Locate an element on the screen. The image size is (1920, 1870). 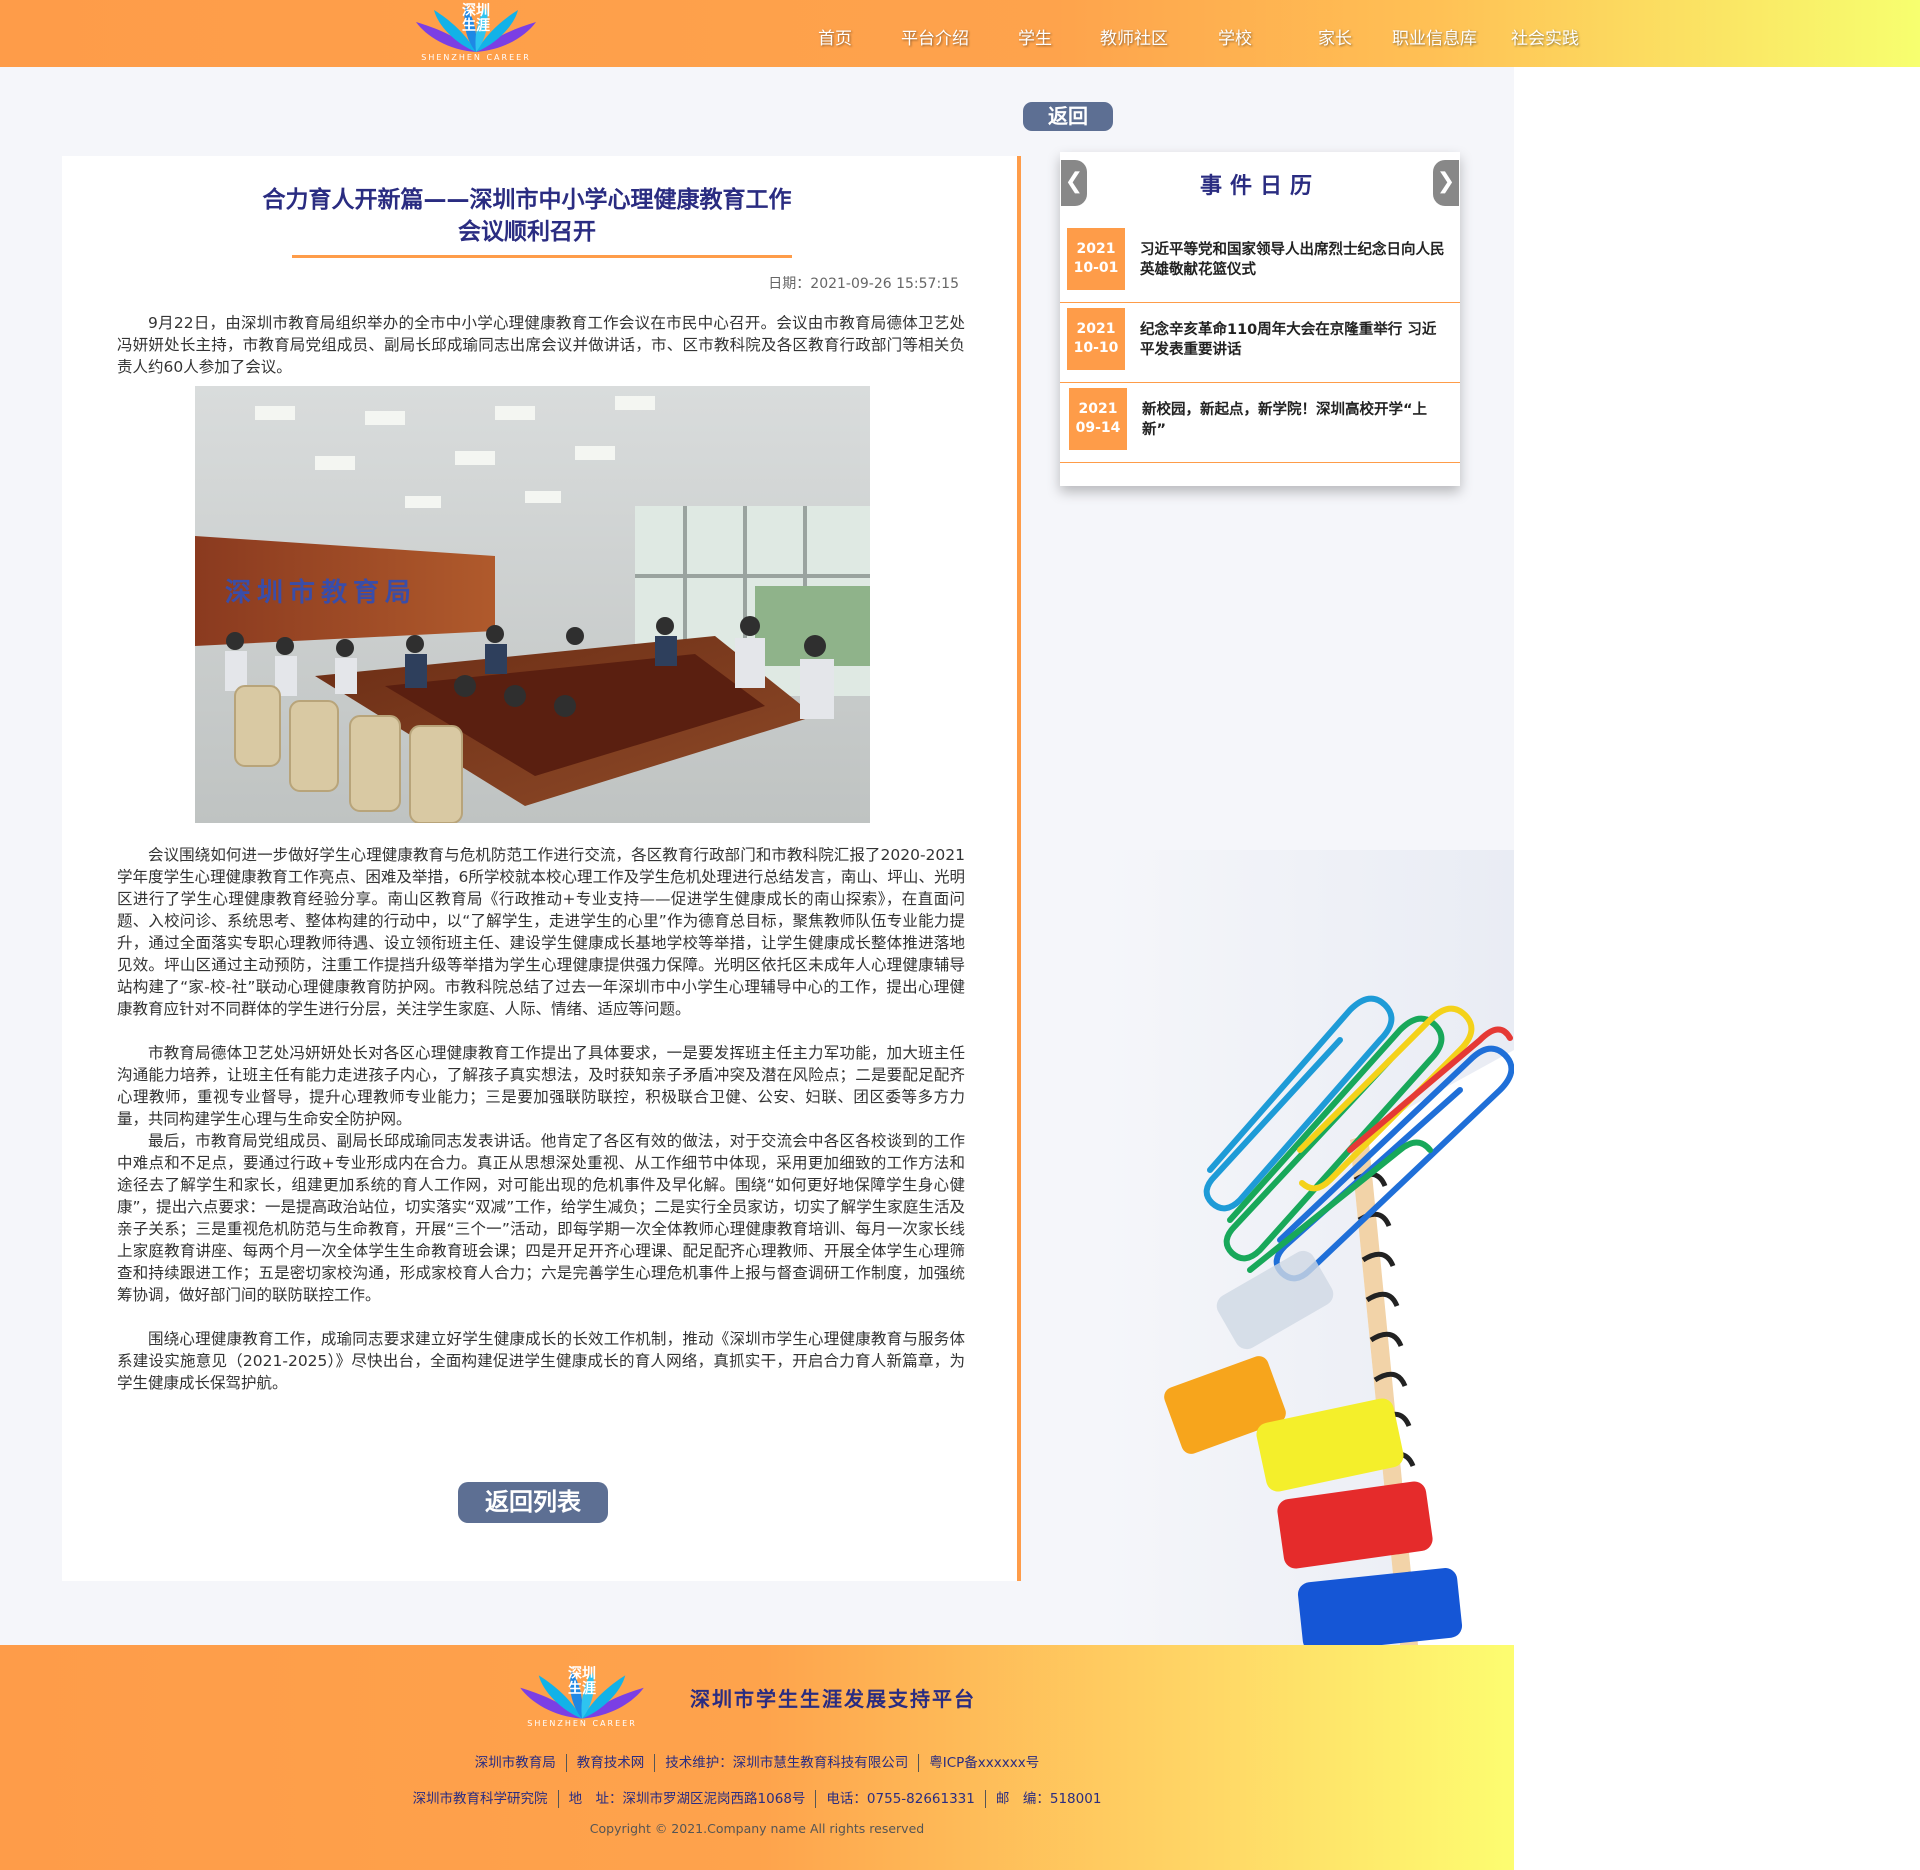
event-title: 纪念辛亥革命110周年大会在京隆重举行 习近平发表重要讲话 is located at coordinates (1288, 340).